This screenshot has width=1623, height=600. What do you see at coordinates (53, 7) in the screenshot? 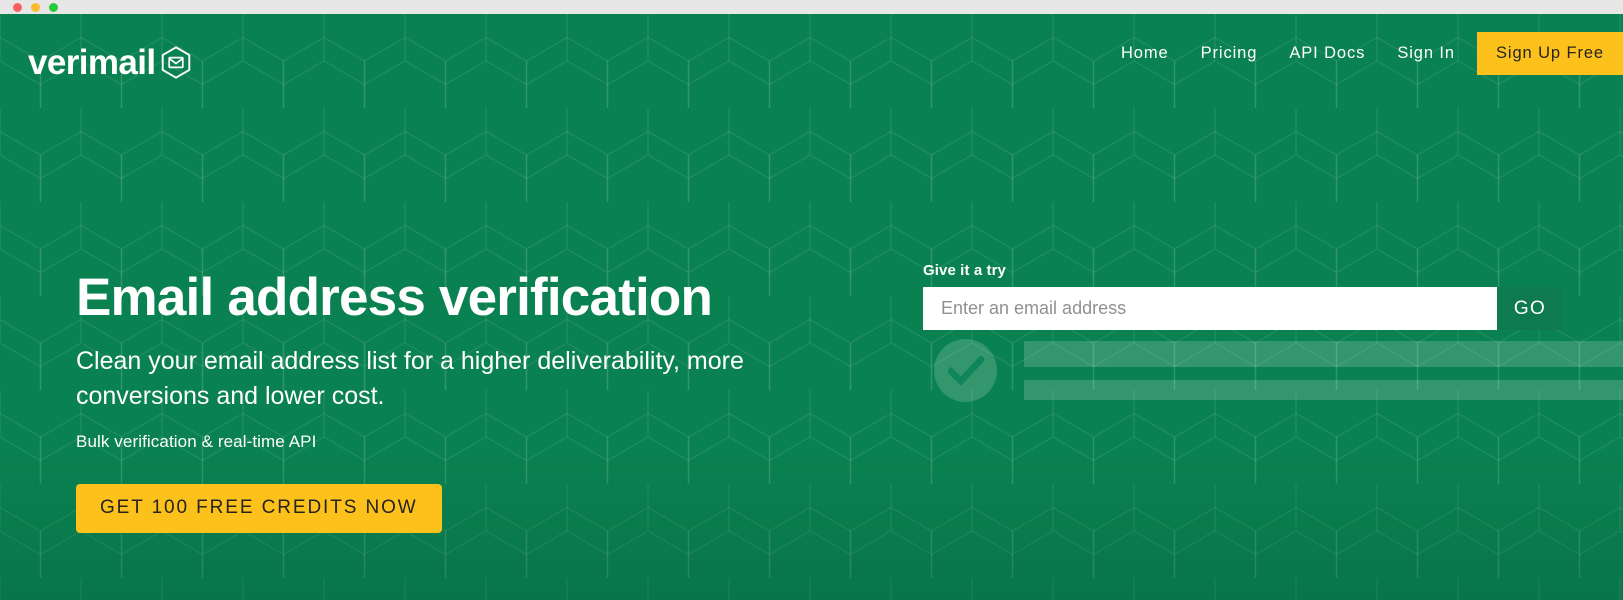
I see `zoom-button` at bounding box center [53, 7].